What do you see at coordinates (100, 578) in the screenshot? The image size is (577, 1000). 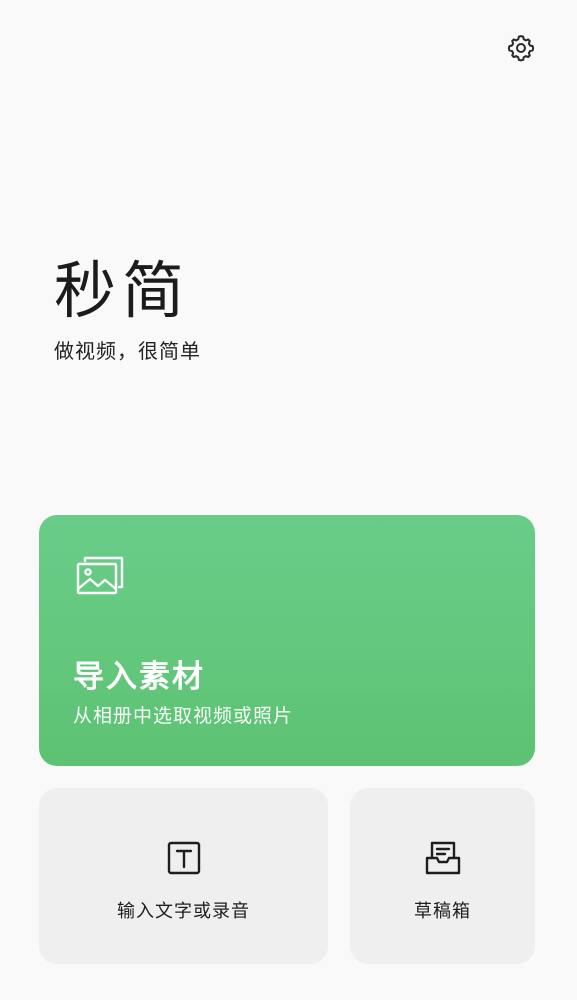 I see `images-icon` at bounding box center [100, 578].